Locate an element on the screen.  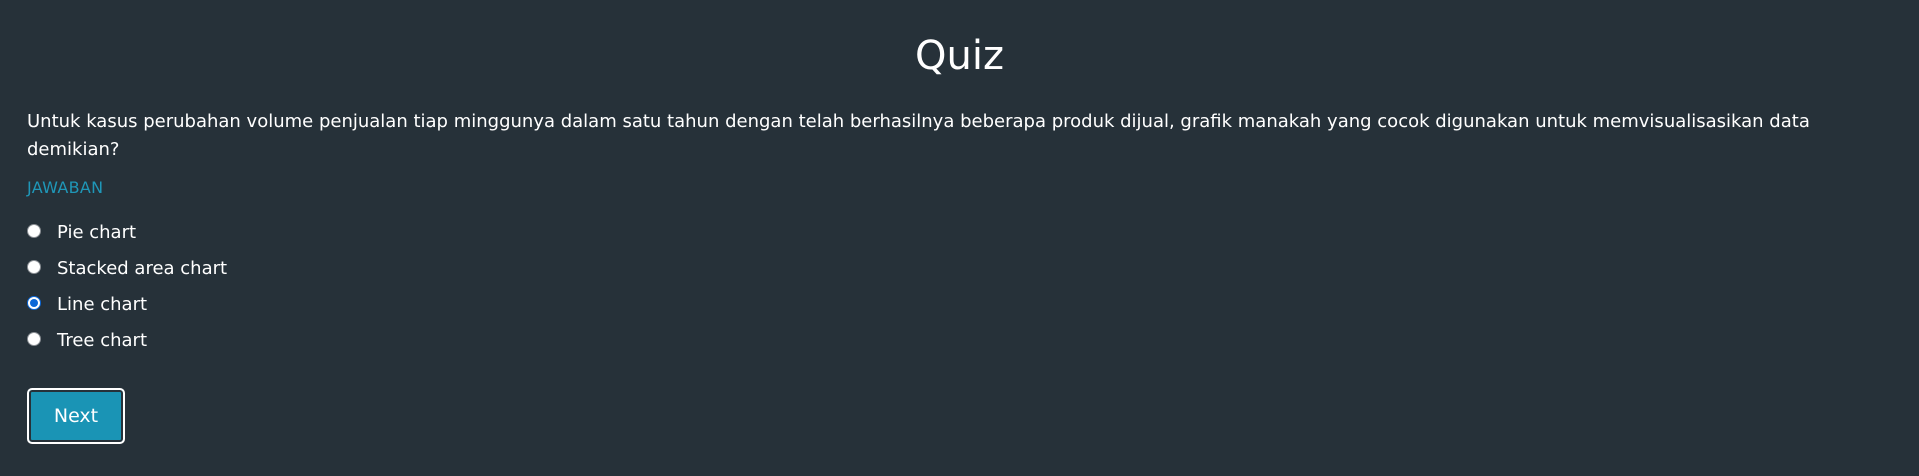
option-stacked-area-chart: Stacked area chart is located at coordinates (127, 269).